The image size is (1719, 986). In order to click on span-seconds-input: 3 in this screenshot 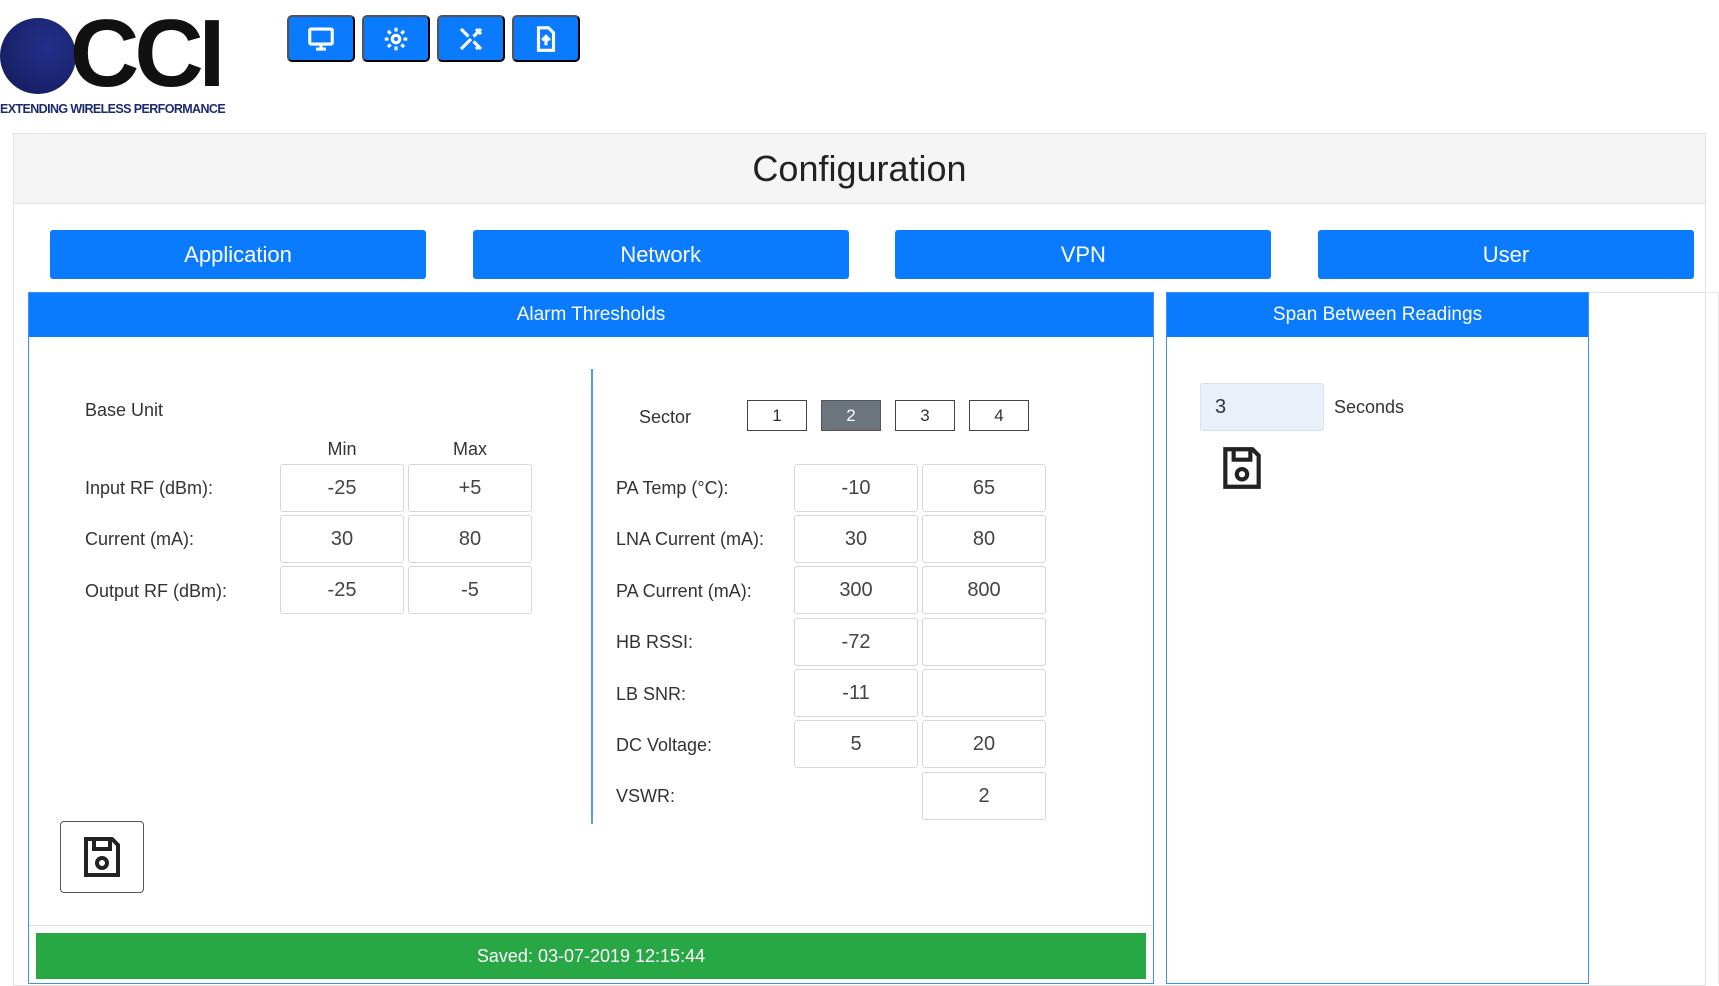, I will do `click(1262, 407)`.